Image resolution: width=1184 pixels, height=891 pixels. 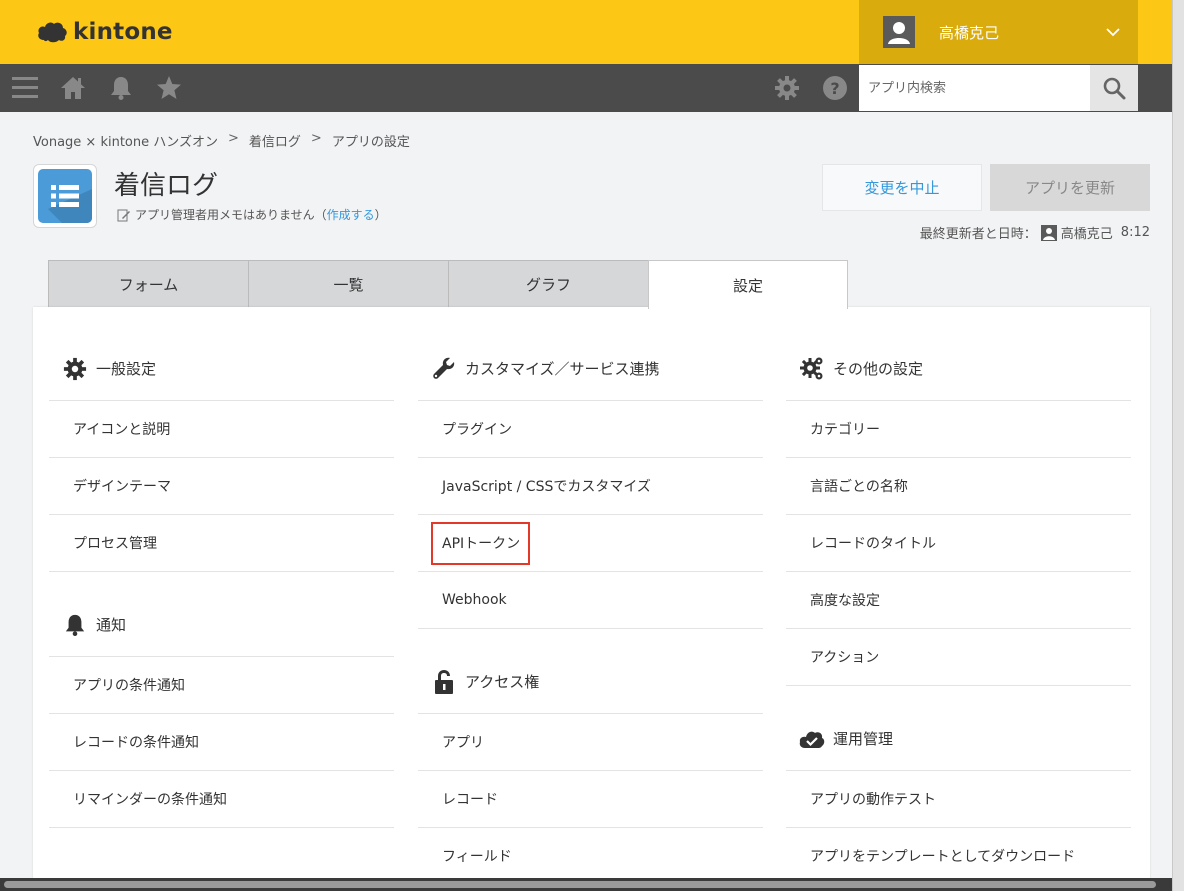 I want to click on app-memo: アプリ管理者用メモはありません（ 作成する ）, so click(x=252, y=214).